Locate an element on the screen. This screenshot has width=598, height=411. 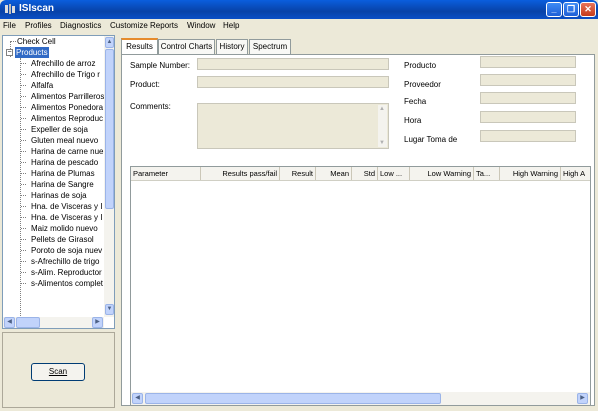
tree-item-label: s-Alimentos complet is located at coordinates (67, 283).